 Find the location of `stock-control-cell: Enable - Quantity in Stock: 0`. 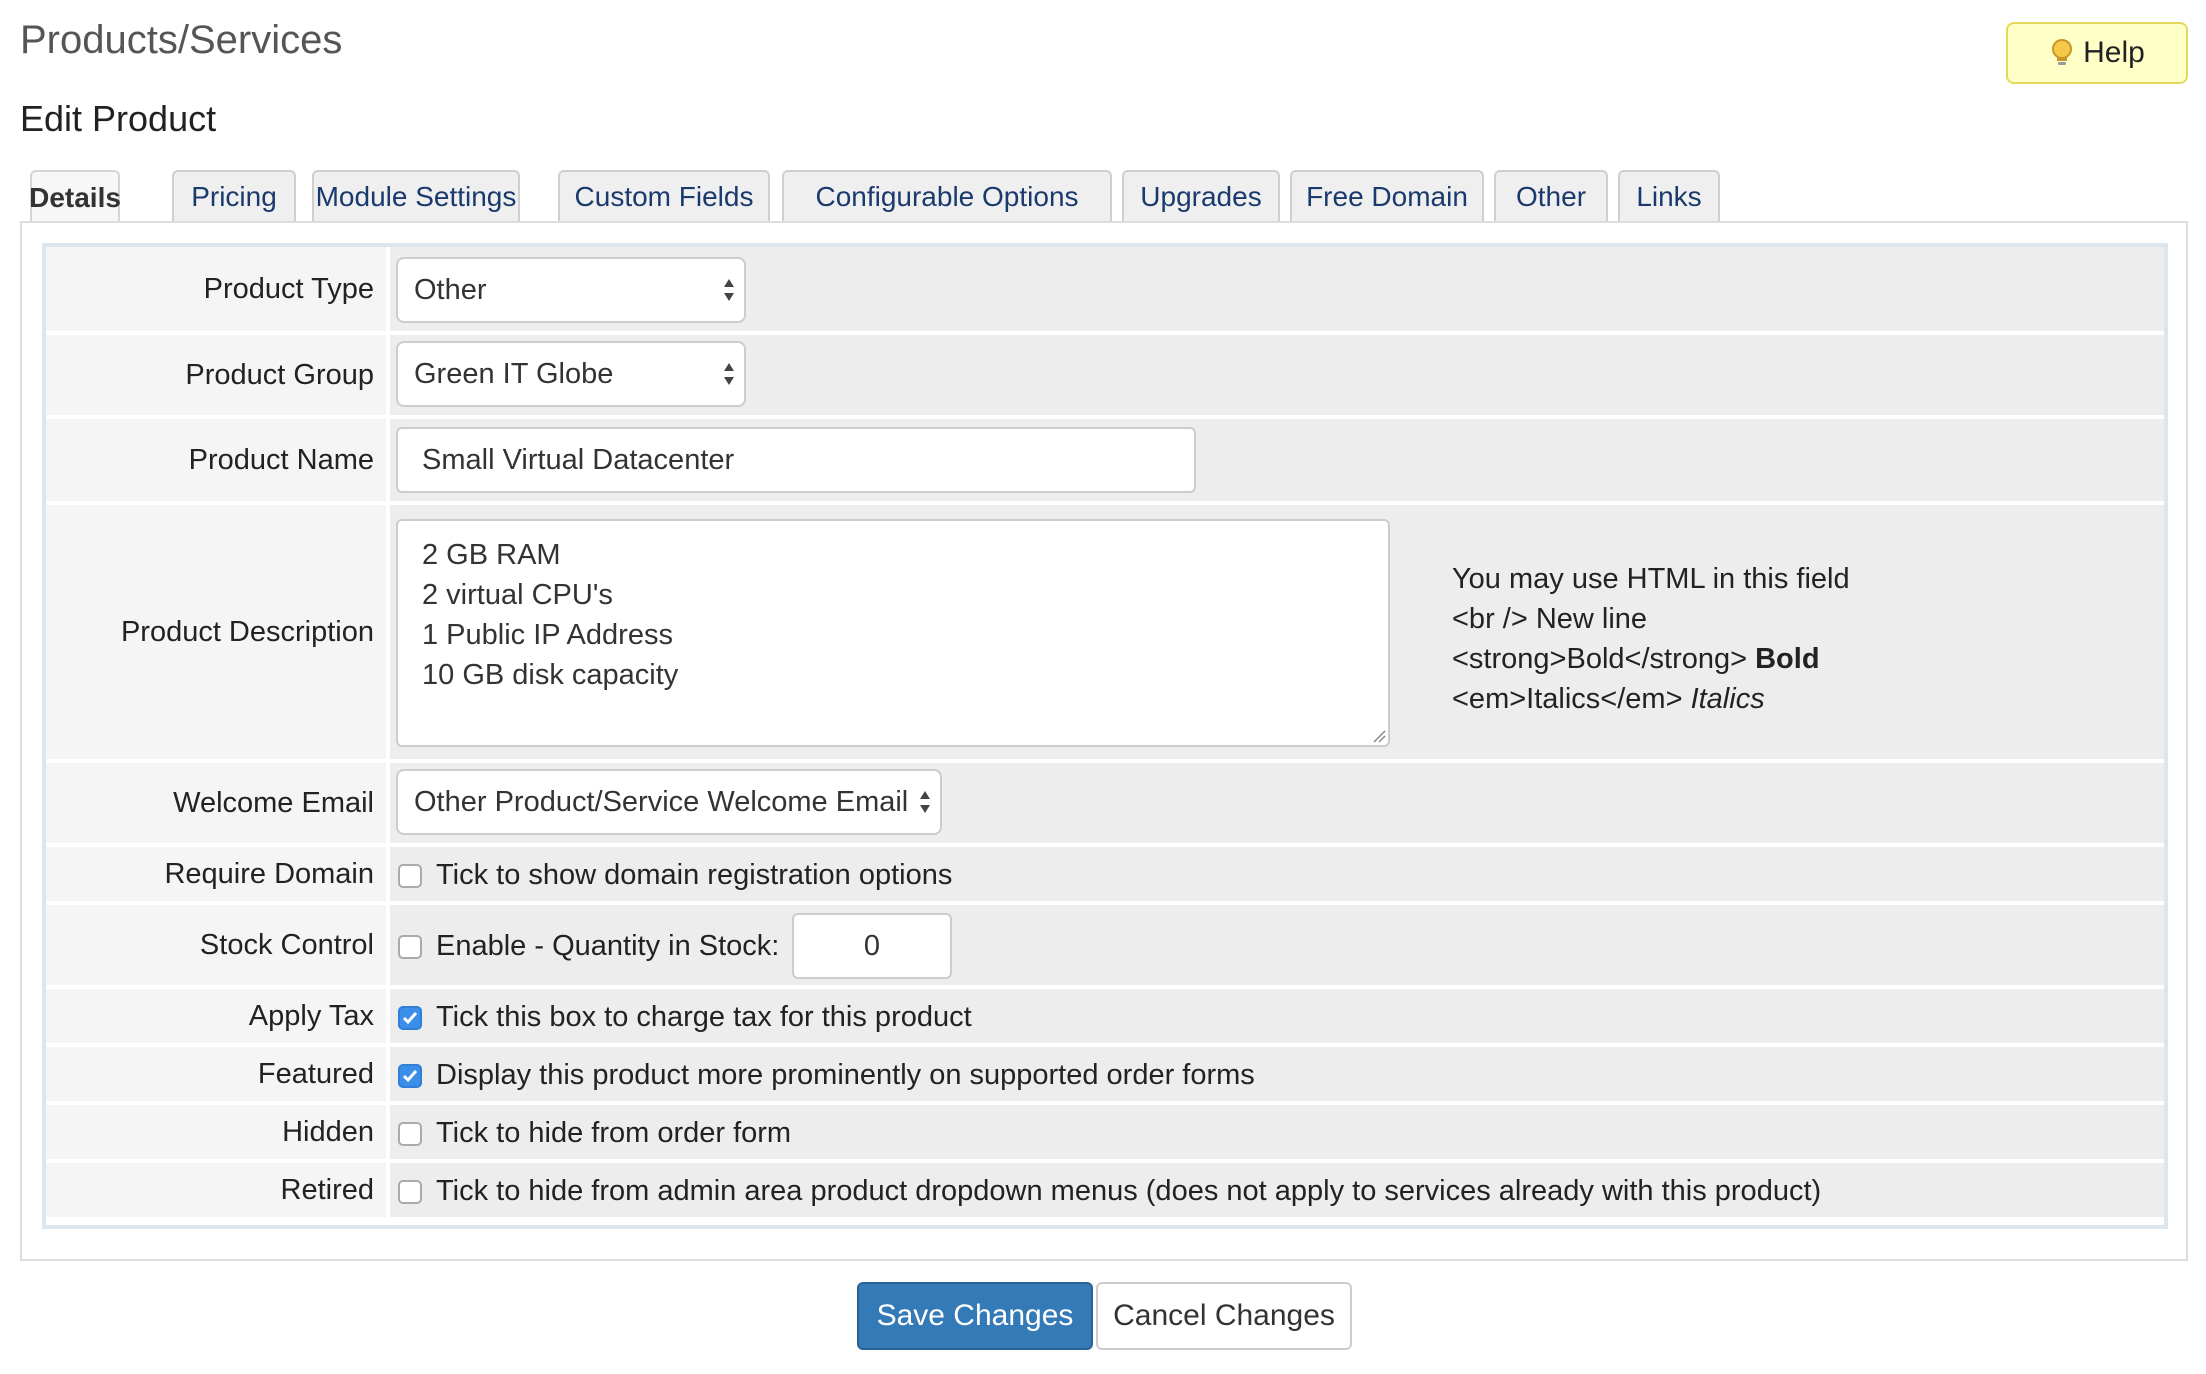

stock-control-cell: Enable - Quantity in Stock: 0 is located at coordinates (1277, 947).